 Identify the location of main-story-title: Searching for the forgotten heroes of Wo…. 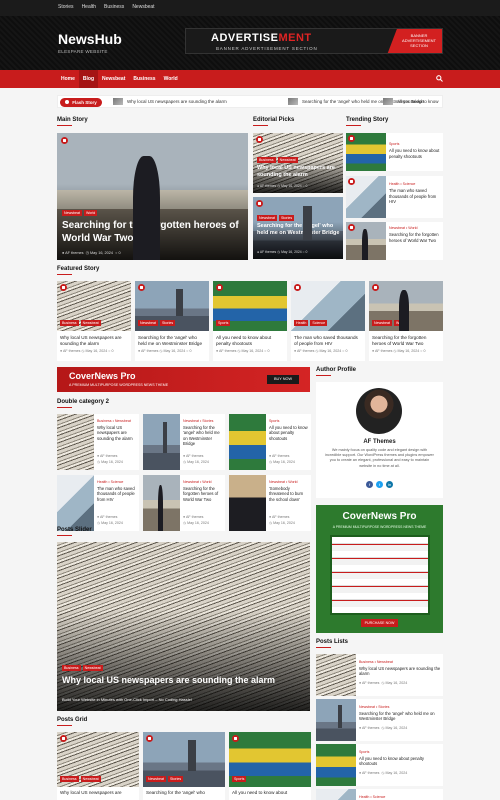
(152, 232).